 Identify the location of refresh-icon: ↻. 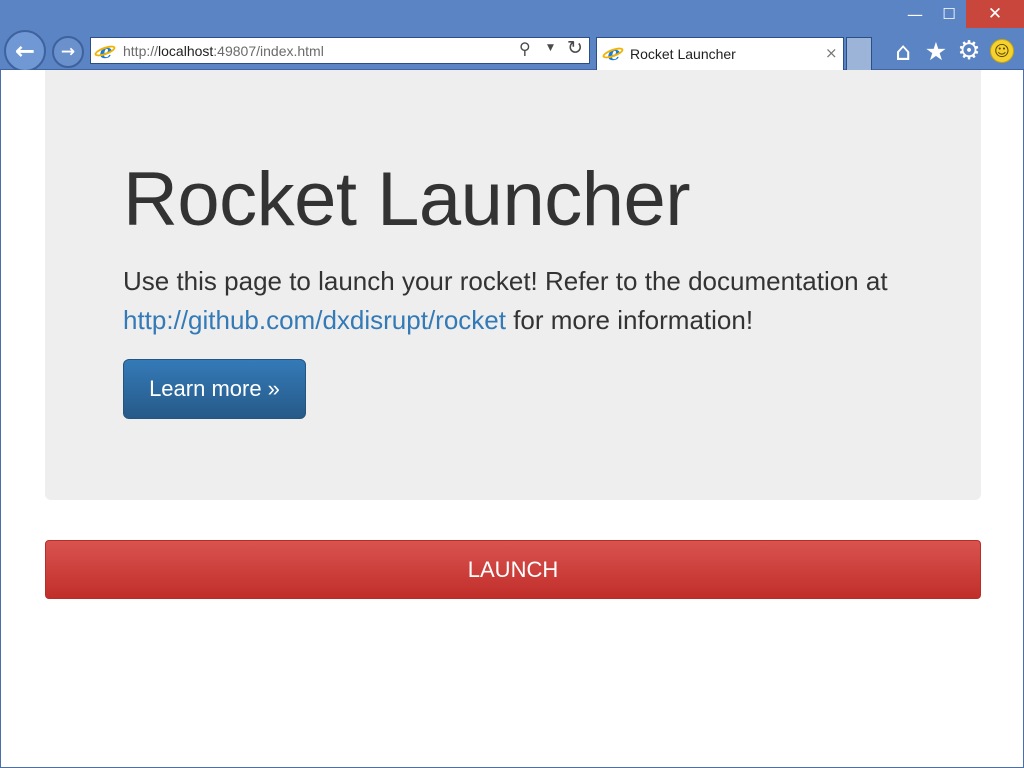
(575, 48).